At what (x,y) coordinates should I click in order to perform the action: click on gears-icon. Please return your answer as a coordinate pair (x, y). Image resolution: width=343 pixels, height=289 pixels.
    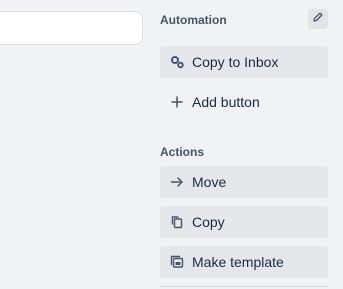
    Looking at the image, I should click on (177, 62).